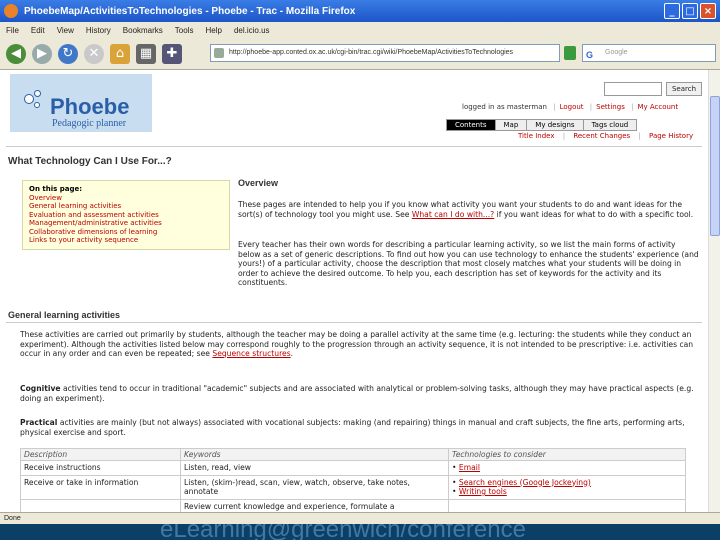 The image size is (720, 540). Describe the element at coordinates (143, 30) in the screenshot. I see `menu-bookmarks: Bookmarks` at that location.